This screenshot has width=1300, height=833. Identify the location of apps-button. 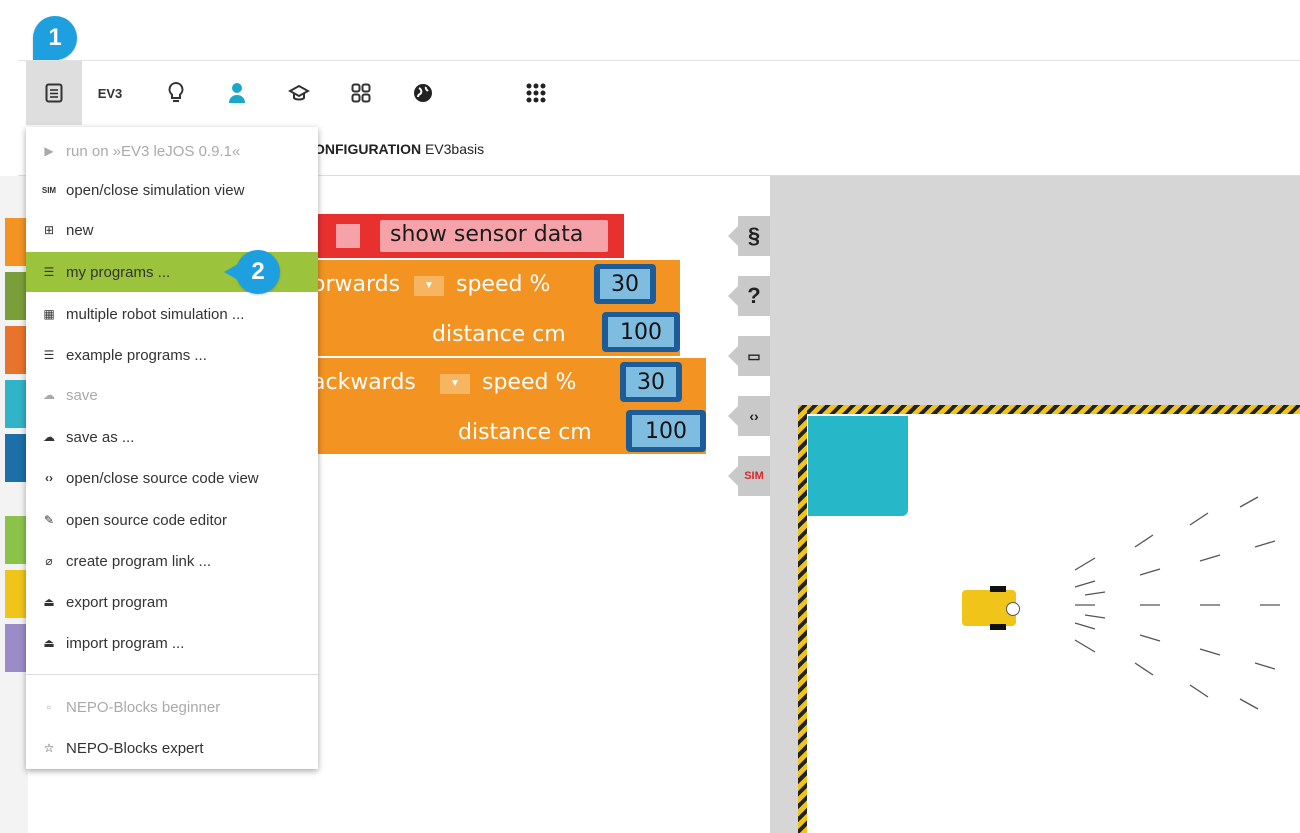
(536, 93).